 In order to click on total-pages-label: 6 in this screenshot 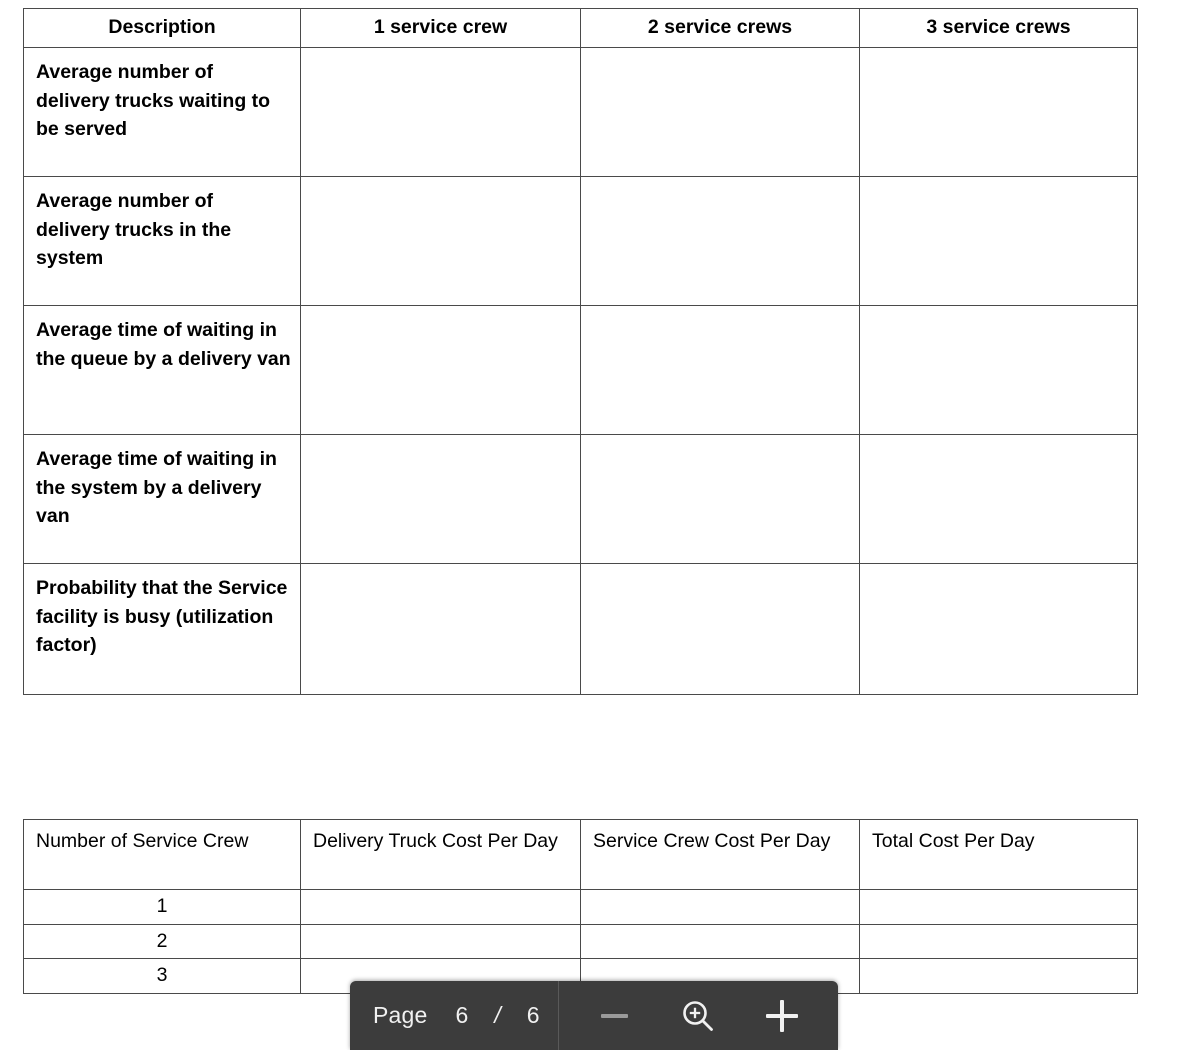, I will do `click(533, 1015)`.